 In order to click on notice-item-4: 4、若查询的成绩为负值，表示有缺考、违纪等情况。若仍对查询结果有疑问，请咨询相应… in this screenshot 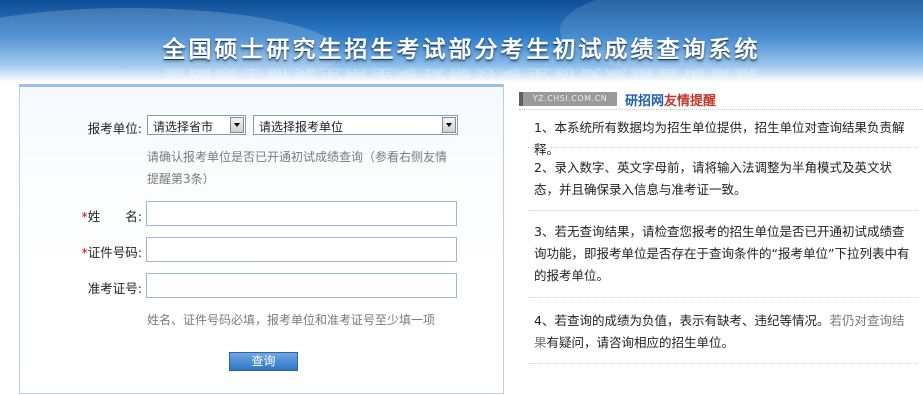, I will do `click(725, 332)`.